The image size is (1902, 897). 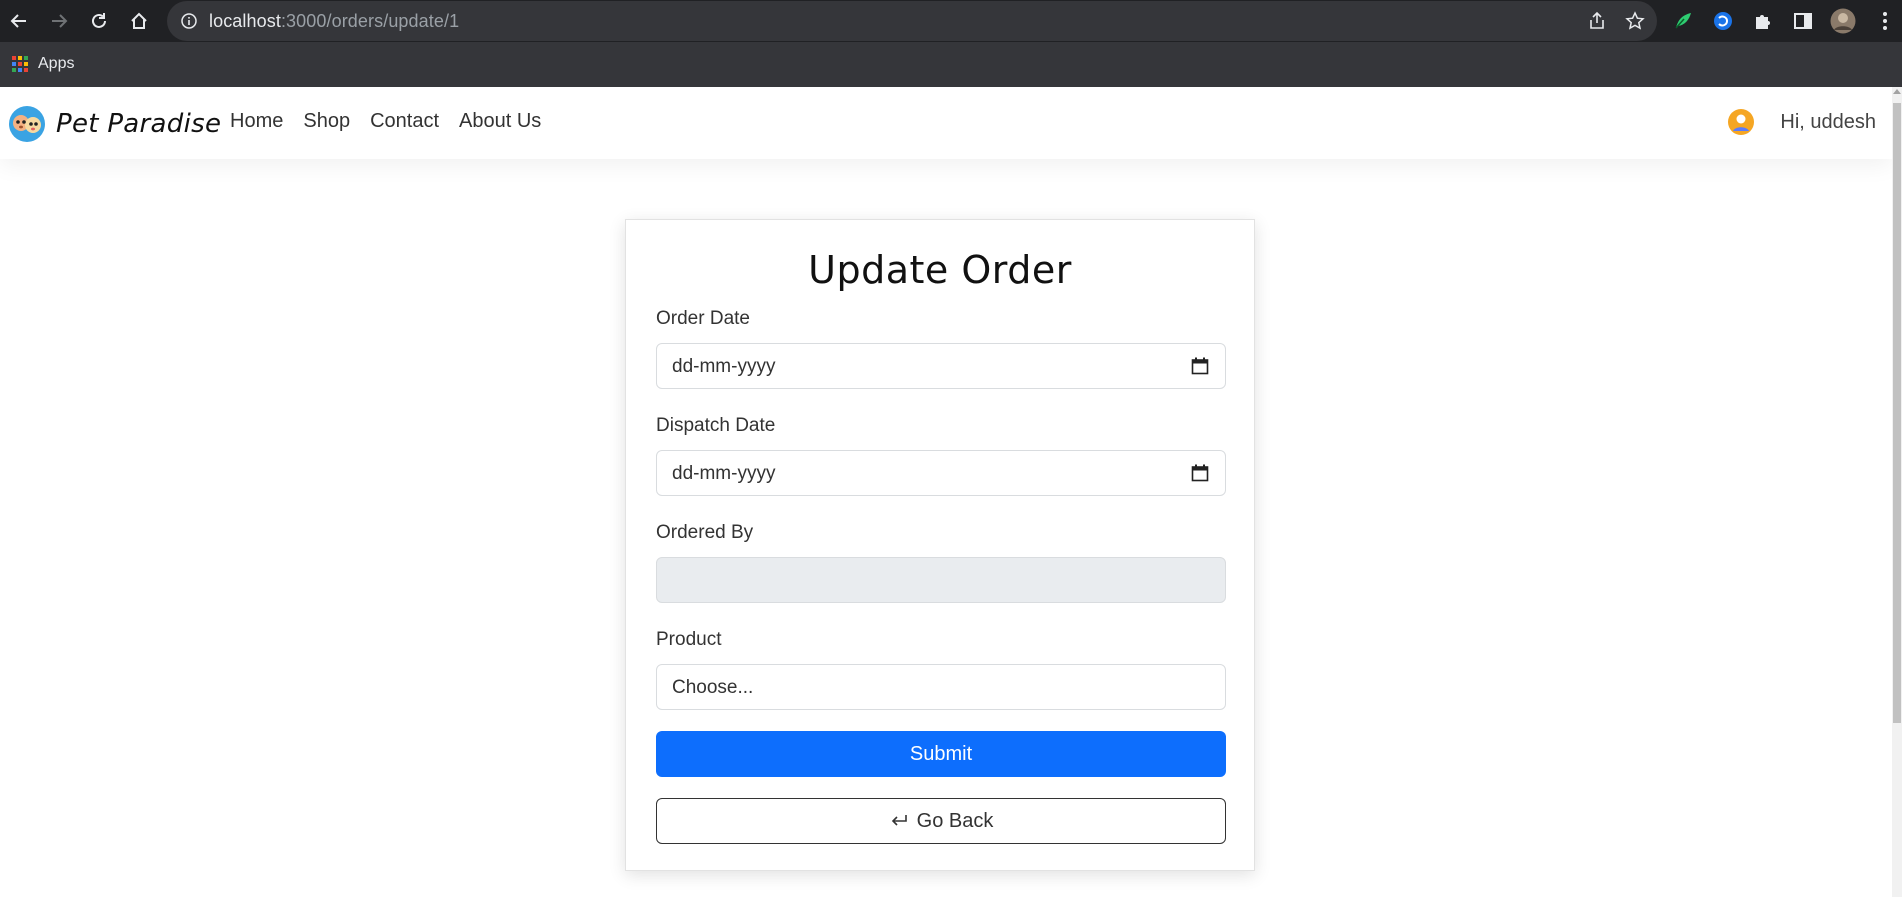 What do you see at coordinates (20, 64) in the screenshot?
I see `apps-grid-icon` at bounding box center [20, 64].